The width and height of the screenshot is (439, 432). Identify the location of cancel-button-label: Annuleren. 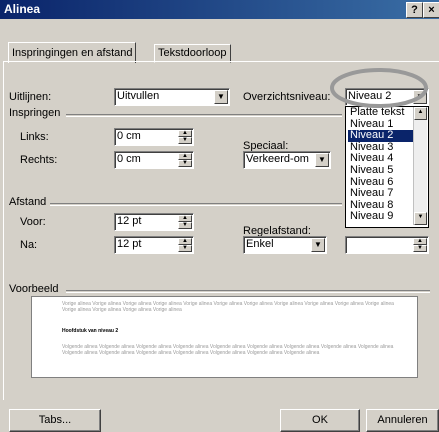
(402, 420).